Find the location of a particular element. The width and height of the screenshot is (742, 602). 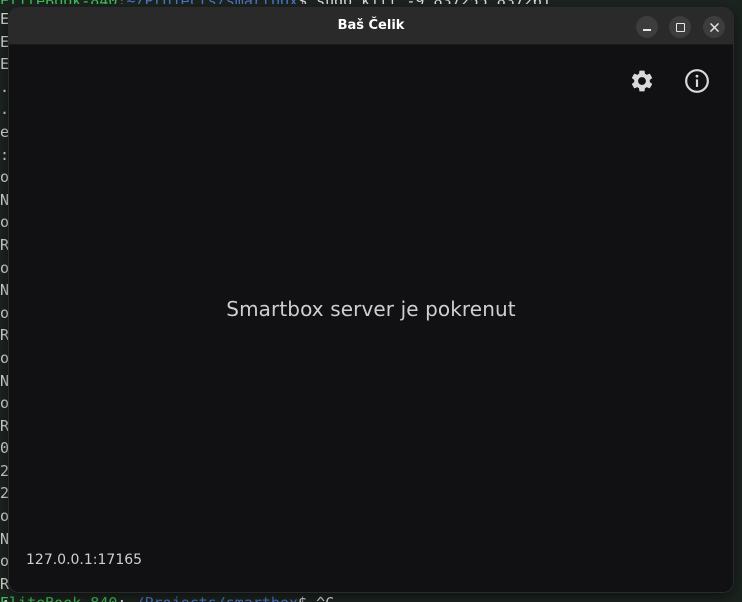

maximize-icon is located at coordinates (680, 27).